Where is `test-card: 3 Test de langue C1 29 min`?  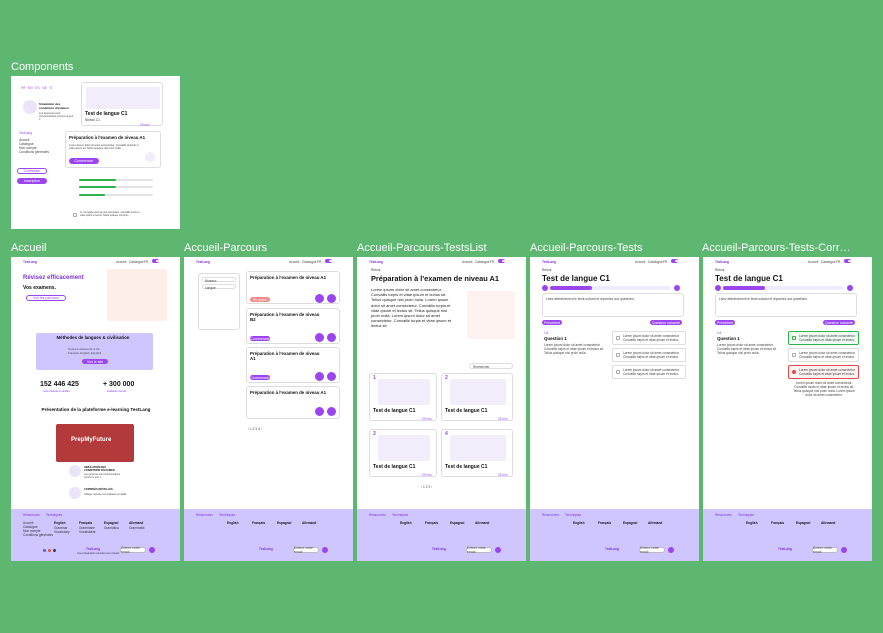 test-card: 3 Test de langue C1 29 min is located at coordinates (403, 453).